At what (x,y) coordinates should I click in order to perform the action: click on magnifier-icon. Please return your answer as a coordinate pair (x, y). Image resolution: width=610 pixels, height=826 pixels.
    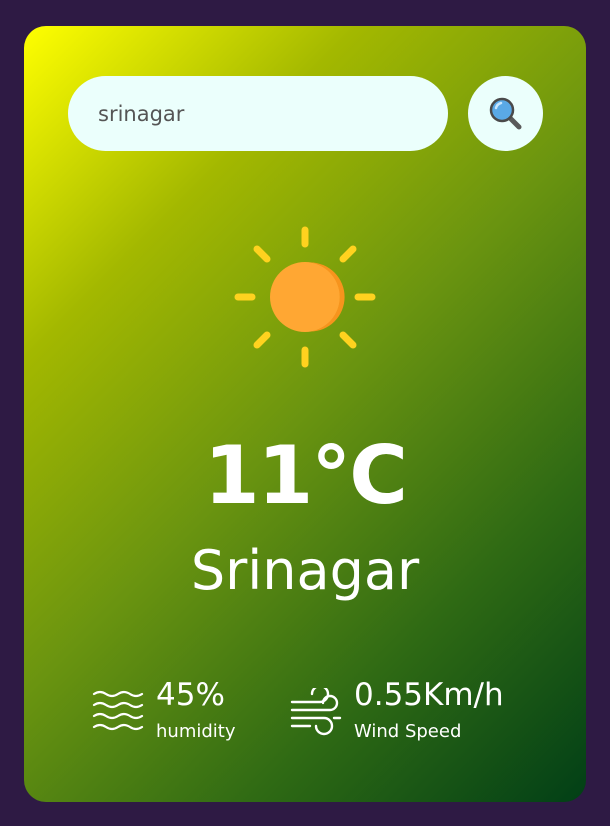
    Looking at the image, I should click on (505, 113).